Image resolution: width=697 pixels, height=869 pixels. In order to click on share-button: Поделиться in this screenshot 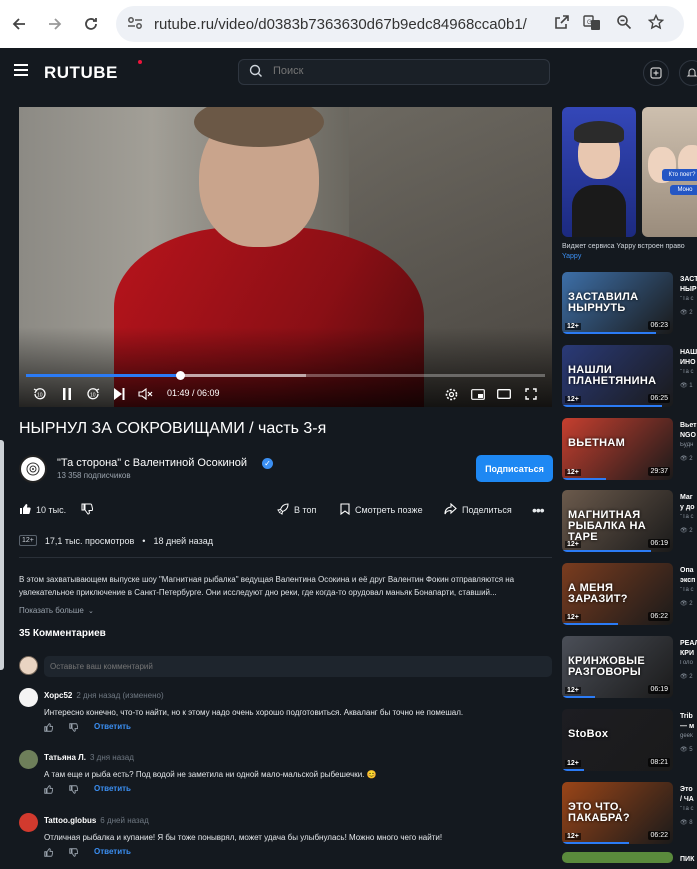, I will do `click(478, 509)`.